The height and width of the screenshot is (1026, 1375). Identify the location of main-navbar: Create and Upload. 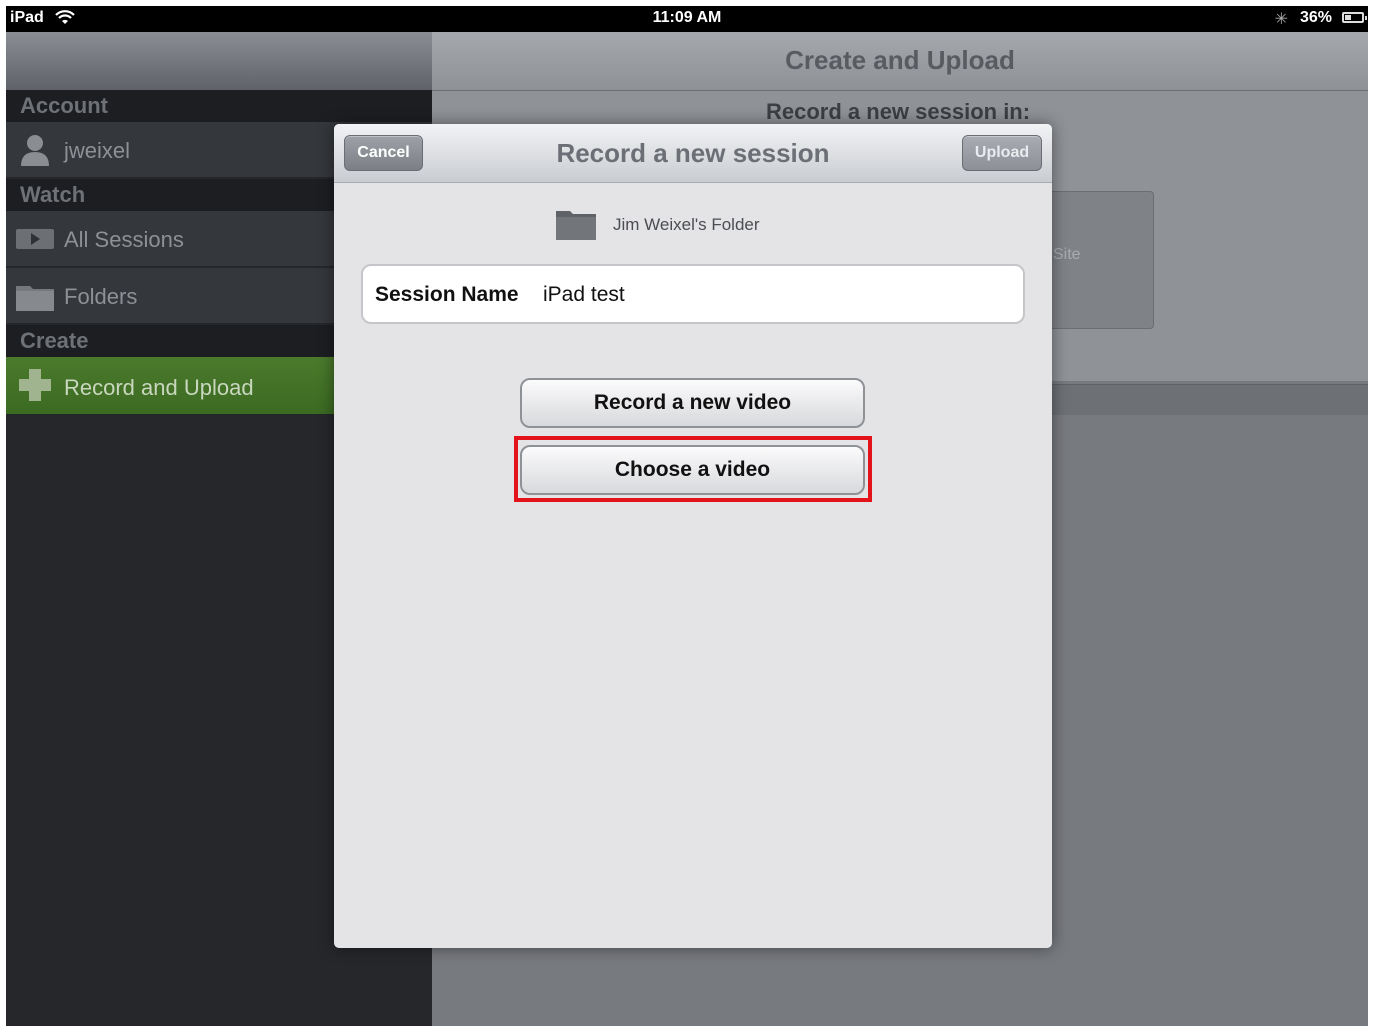
(900, 61).